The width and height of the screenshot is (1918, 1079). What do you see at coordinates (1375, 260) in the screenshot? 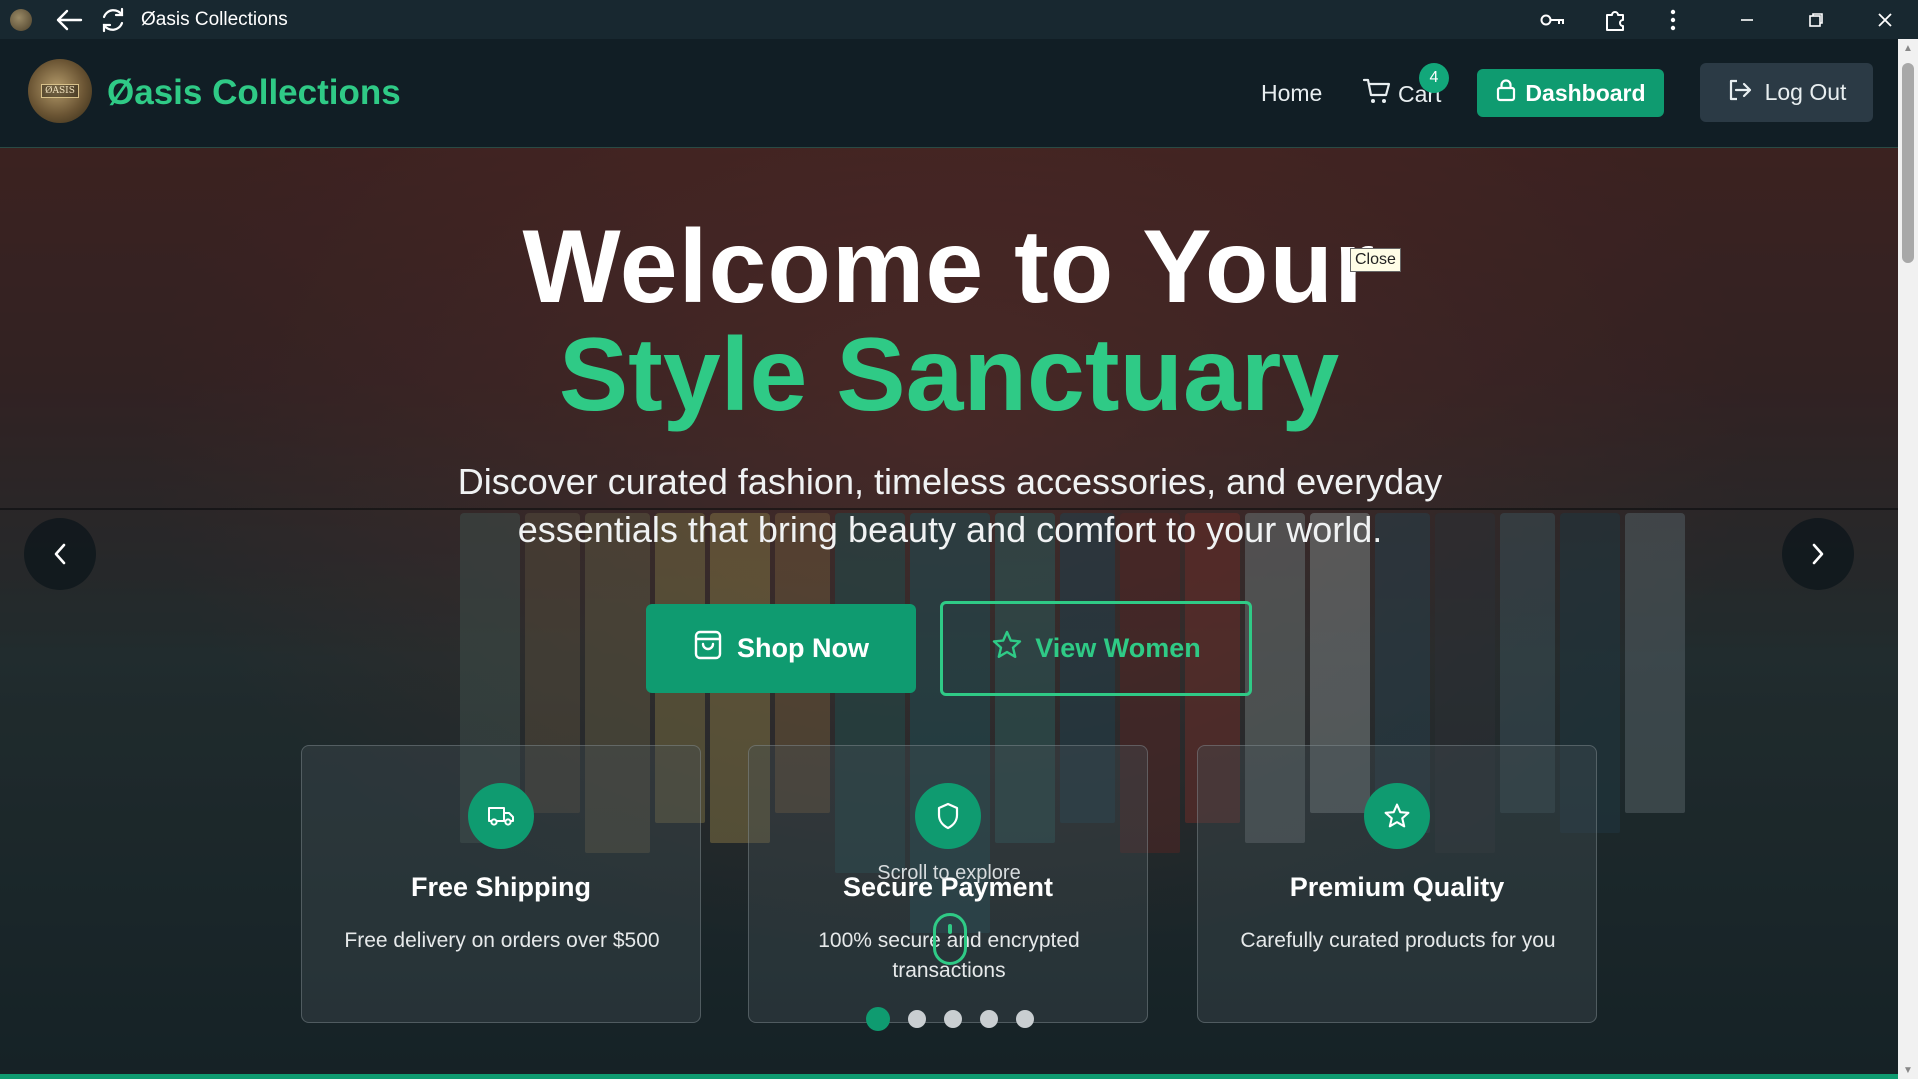
I see `close-tooltip: Close` at bounding box center [1375, 260].